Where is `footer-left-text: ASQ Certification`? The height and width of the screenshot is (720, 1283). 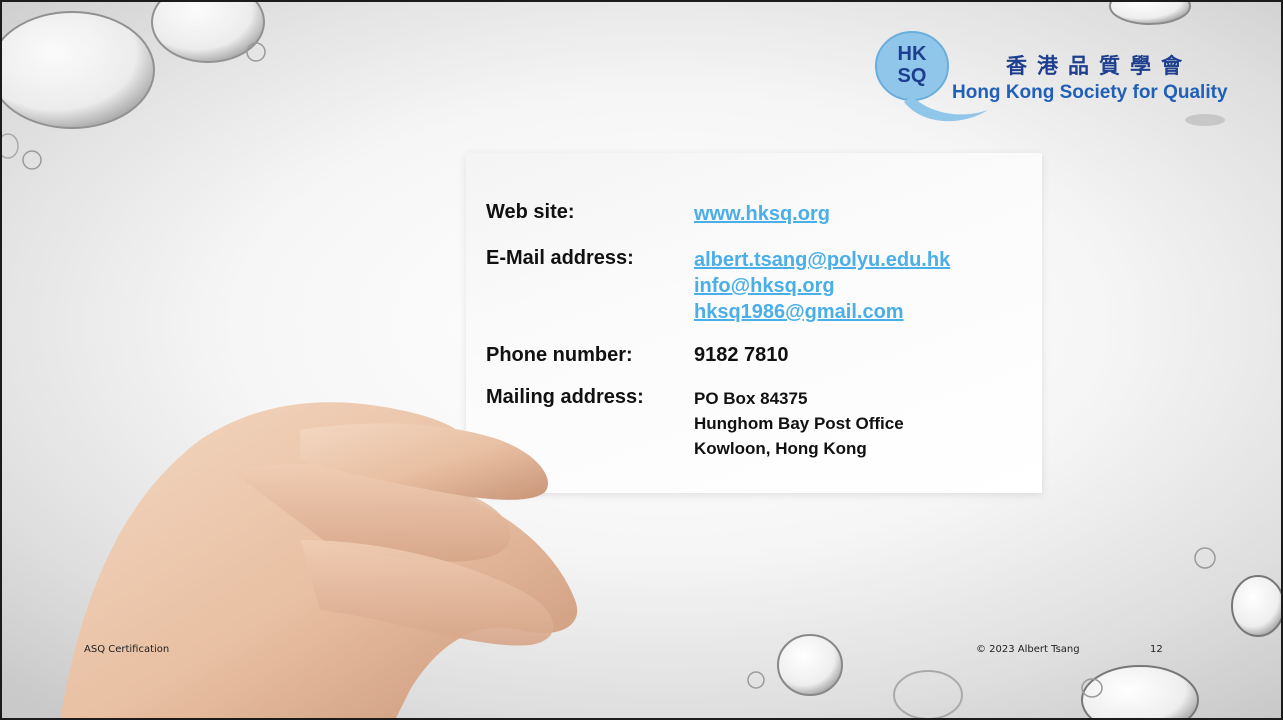
footer-left-text: ASQ Certification is located at coordinates (127, 649).